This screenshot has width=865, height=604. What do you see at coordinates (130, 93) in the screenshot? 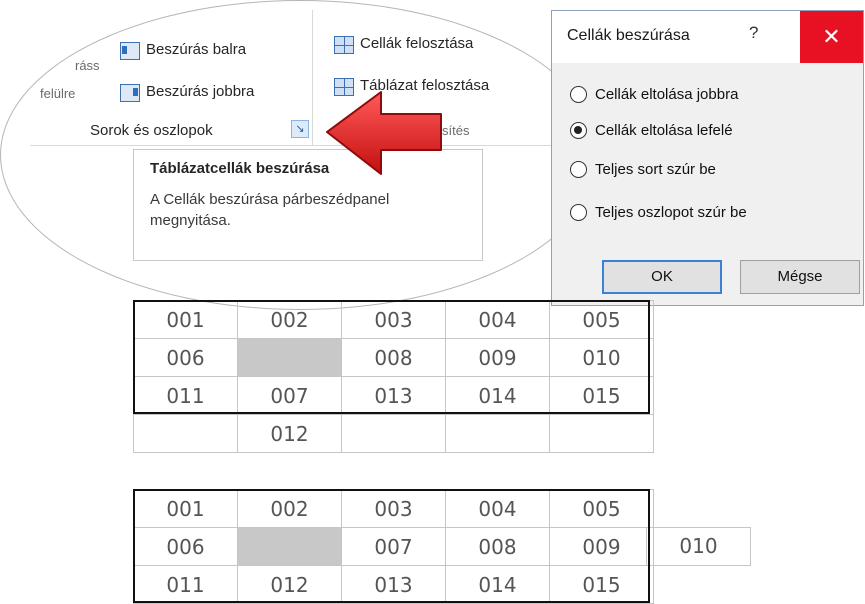
I see `insert-column-right-icon` at bounding box center [130, 93].